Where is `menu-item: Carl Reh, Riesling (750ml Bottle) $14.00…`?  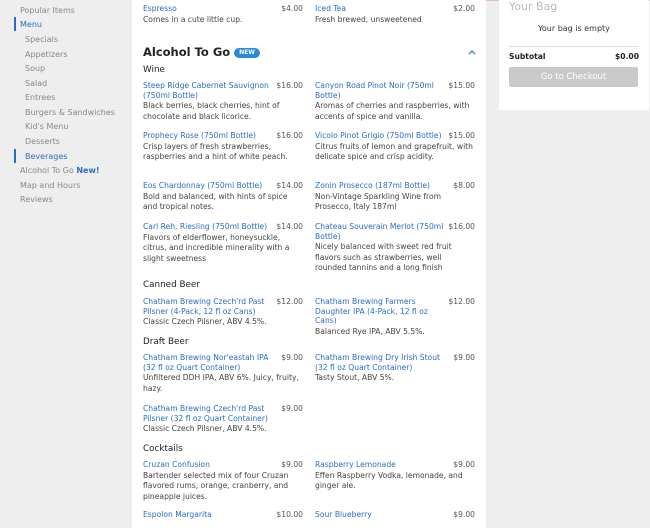 menu-item: Carl Reh, Riesling (750ml Bottle) $14.00… is located at coordinates (223, 243).